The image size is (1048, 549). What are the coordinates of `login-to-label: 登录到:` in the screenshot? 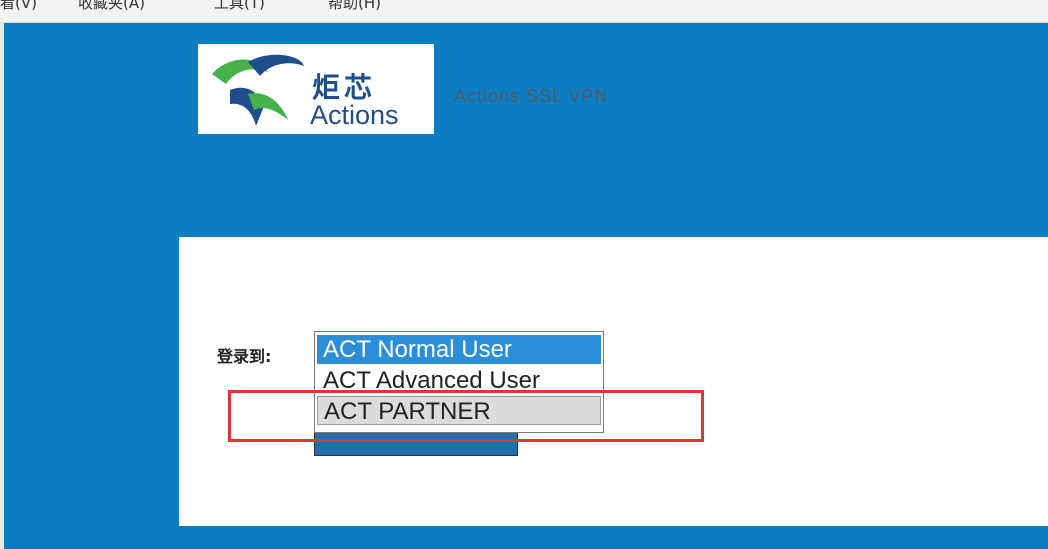 It's located at (244, 356).